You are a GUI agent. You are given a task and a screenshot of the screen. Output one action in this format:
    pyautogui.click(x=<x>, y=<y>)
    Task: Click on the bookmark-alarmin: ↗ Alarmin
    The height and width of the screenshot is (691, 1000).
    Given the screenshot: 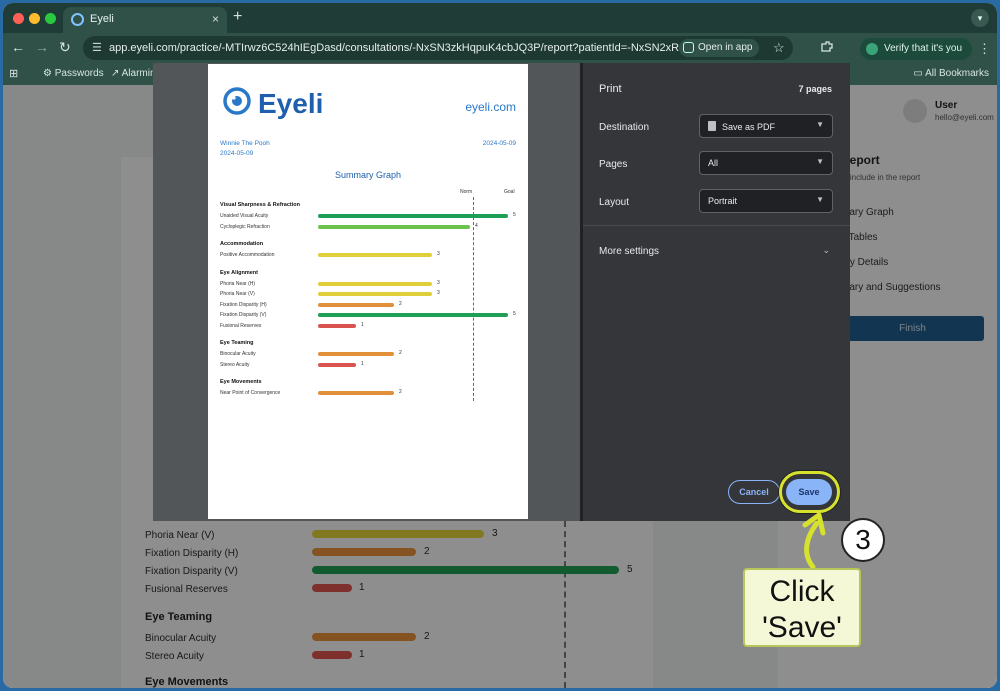 What is the action you would take?
    pyautogui.click(x=133, y=73)
    